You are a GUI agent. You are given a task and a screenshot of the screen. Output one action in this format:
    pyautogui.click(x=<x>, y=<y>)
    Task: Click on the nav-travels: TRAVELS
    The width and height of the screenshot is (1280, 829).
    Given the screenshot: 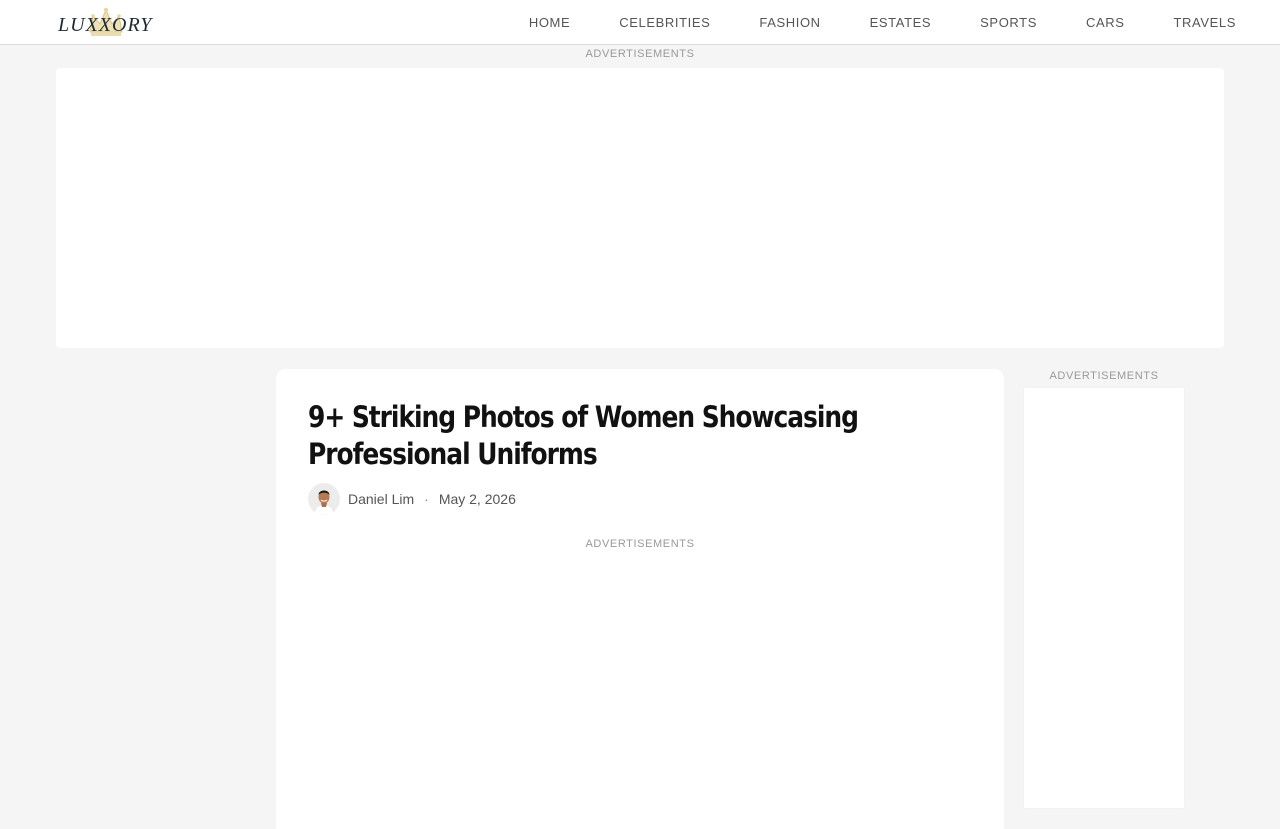 What is the action you would take?
    pyautogui.click(x=1205, y=22)
    